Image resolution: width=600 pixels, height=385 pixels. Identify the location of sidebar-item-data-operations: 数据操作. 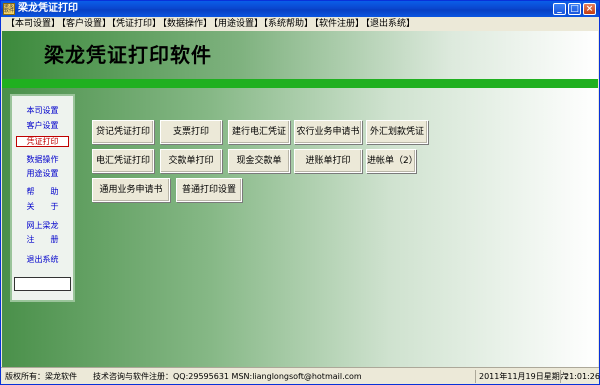
(42, 160).